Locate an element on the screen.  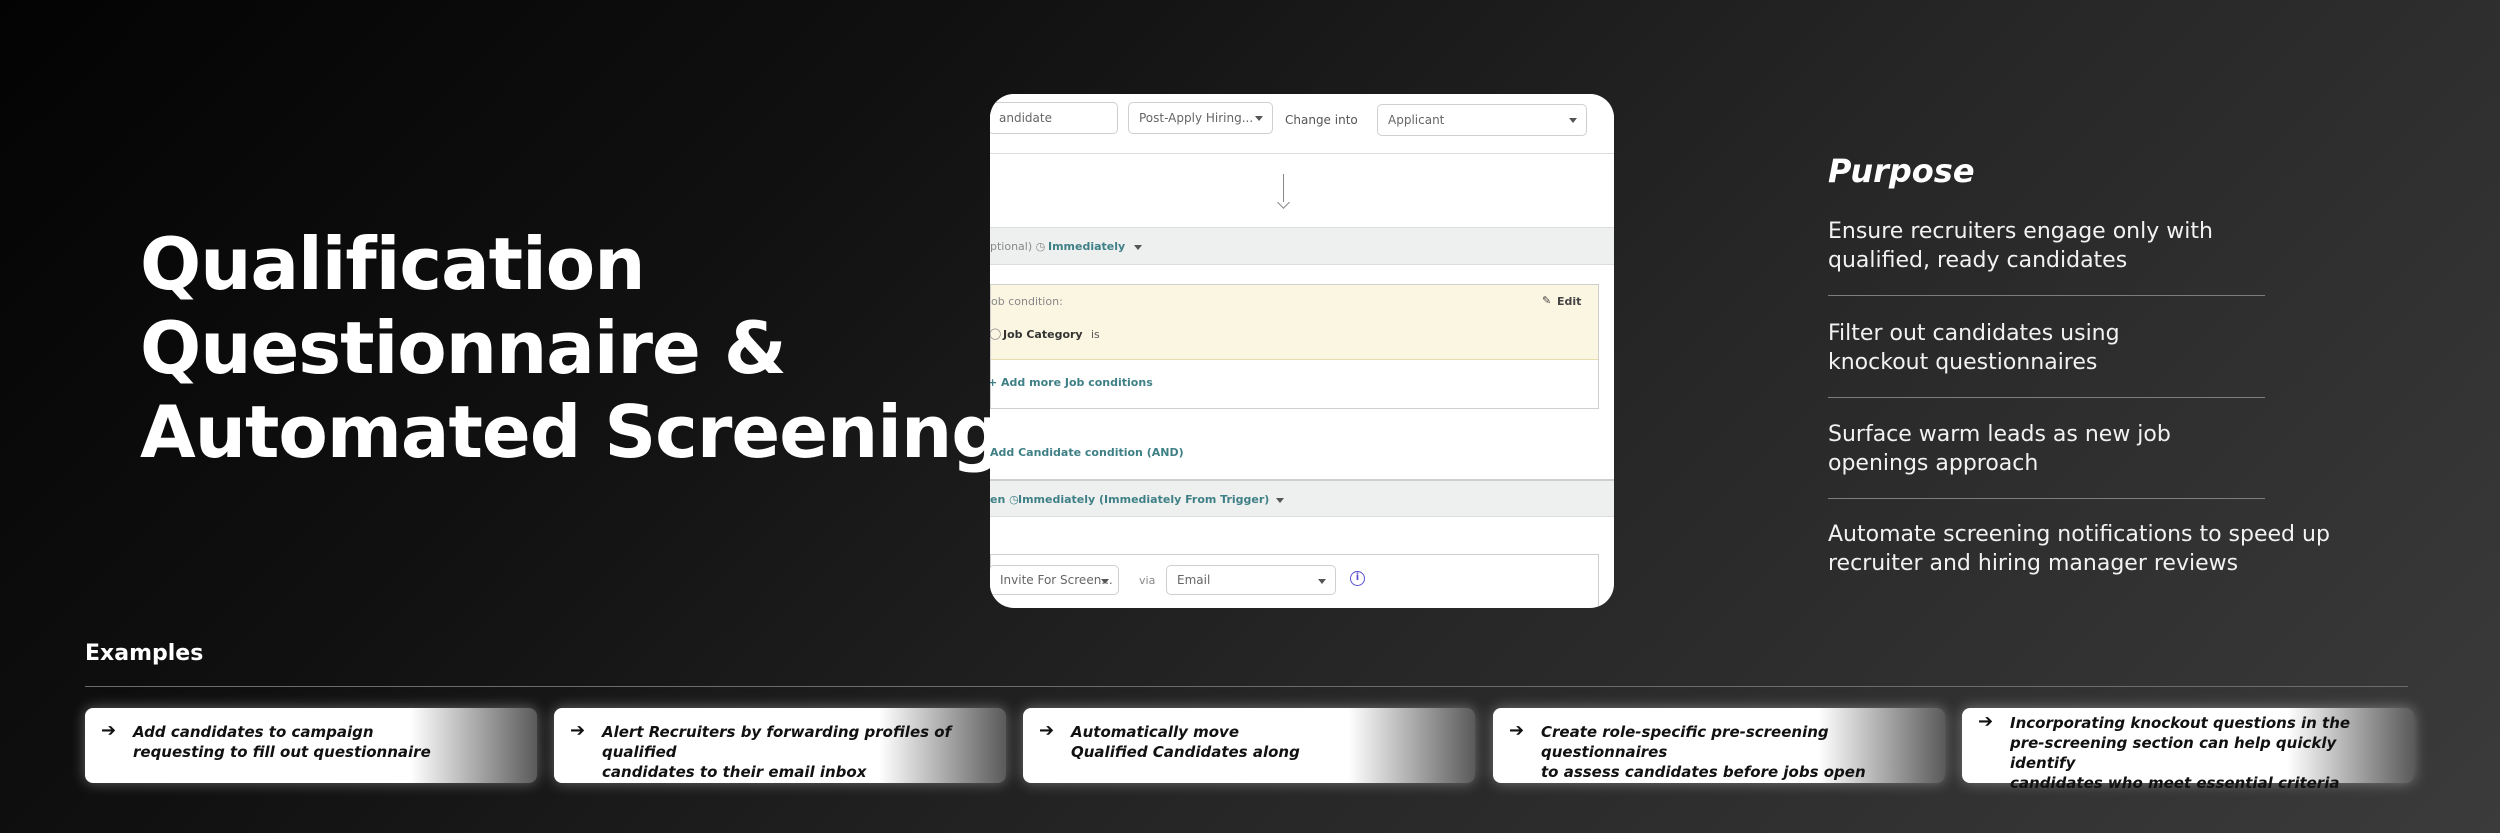
add-job-conditions-link: + Add more Job conditions is located at coordinates (1071, 382).